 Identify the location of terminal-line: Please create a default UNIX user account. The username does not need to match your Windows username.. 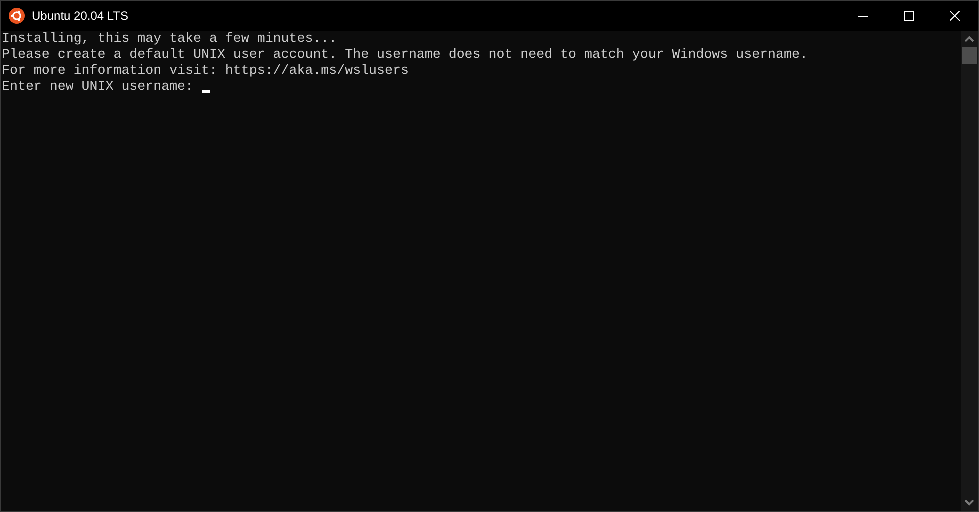
(405, 55).